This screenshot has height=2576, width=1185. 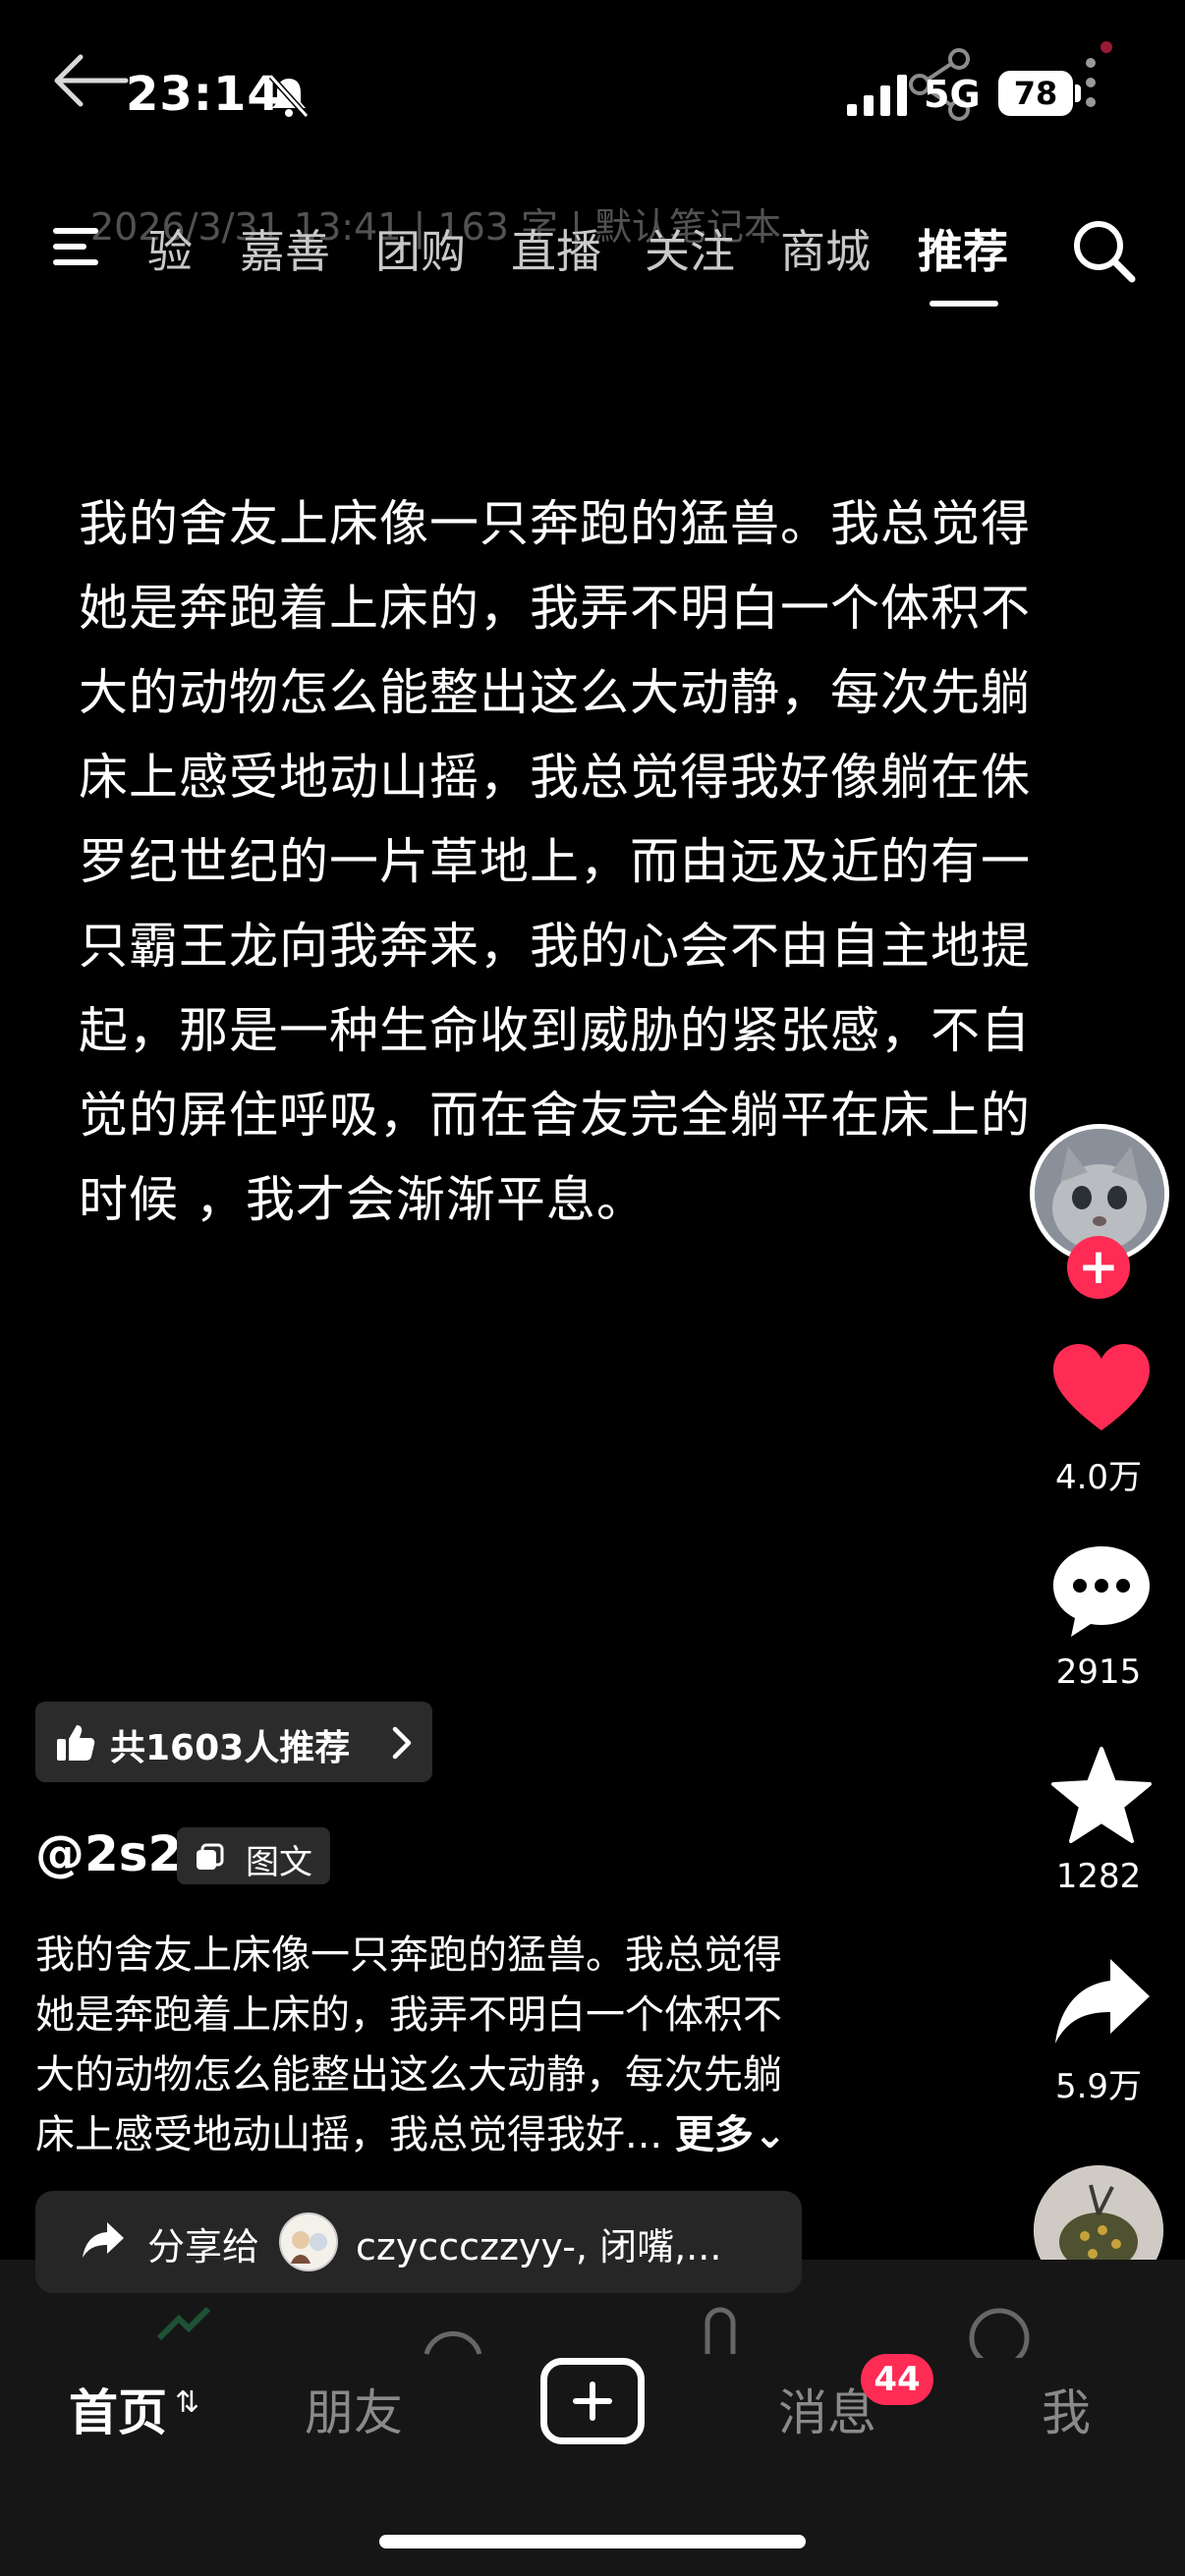 What do you see at coordinates (715, 2134) in the screenshot?
I see `more-link: 更多` at bounding box center [715, 2134].